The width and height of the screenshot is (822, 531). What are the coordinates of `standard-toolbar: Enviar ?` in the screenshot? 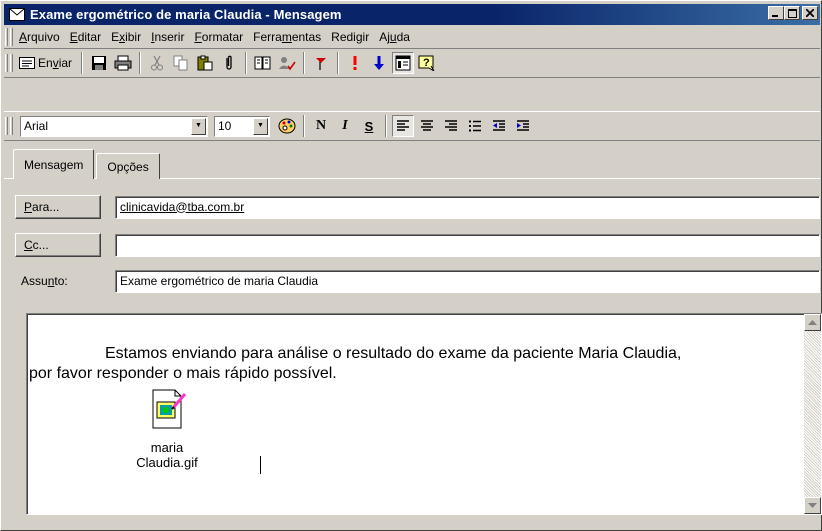 It's located at (412, 63).